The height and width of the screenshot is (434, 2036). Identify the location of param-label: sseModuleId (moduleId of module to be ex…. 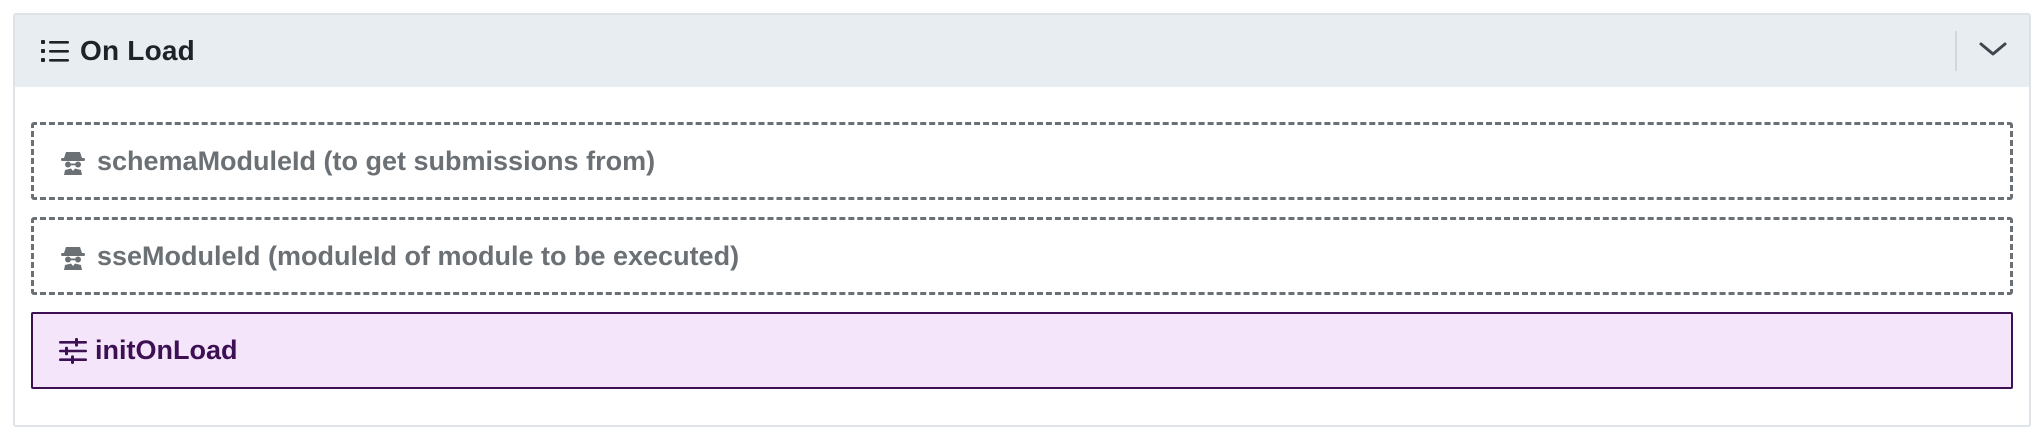
(418, 256).